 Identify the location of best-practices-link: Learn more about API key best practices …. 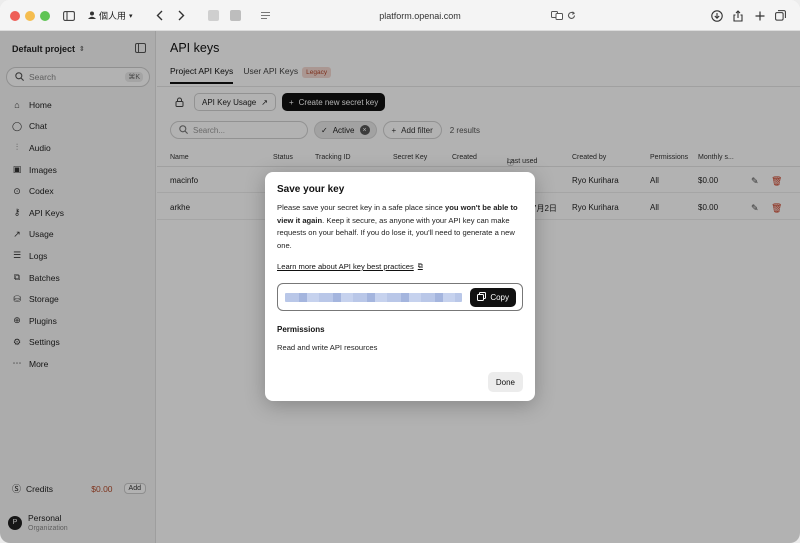
(350, 266).